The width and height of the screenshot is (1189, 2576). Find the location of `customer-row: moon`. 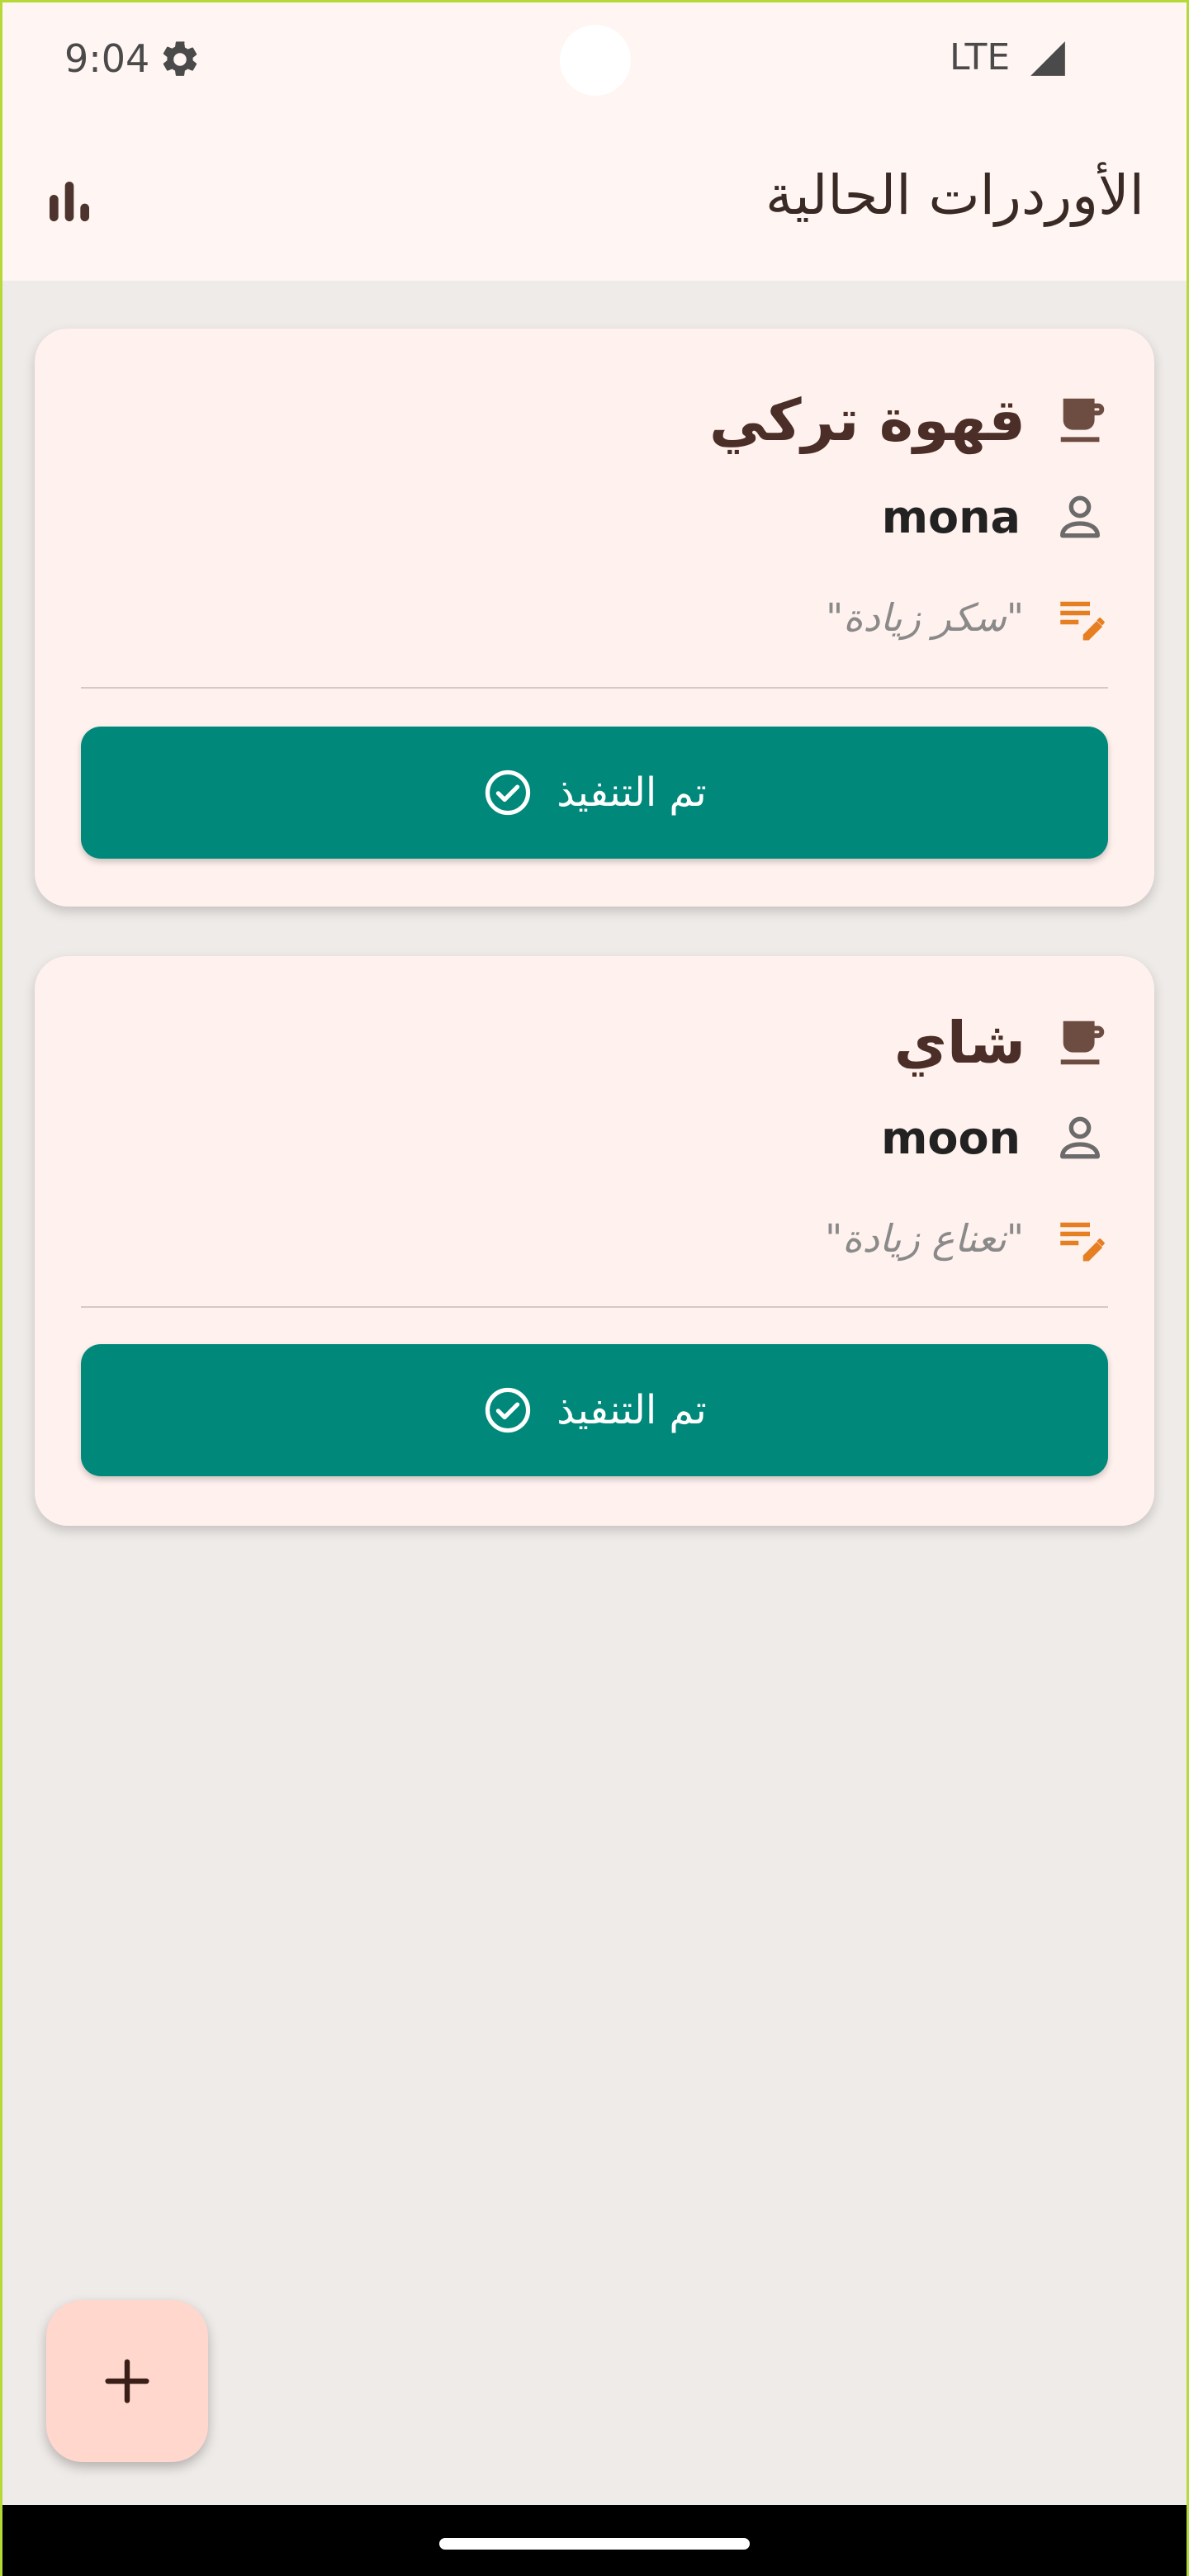

customer-row: moon is located at coordinates (993, 1138).